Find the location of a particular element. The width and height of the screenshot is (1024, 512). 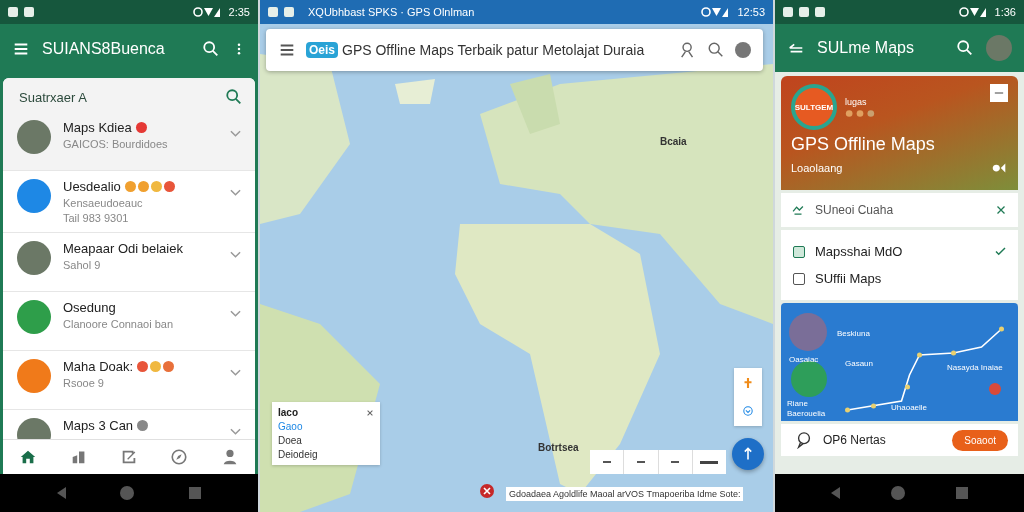

search-bar: Oeis GPS Offline Maps Terbaik patur Metolajat Duraia is located at coordinates (514, 50).